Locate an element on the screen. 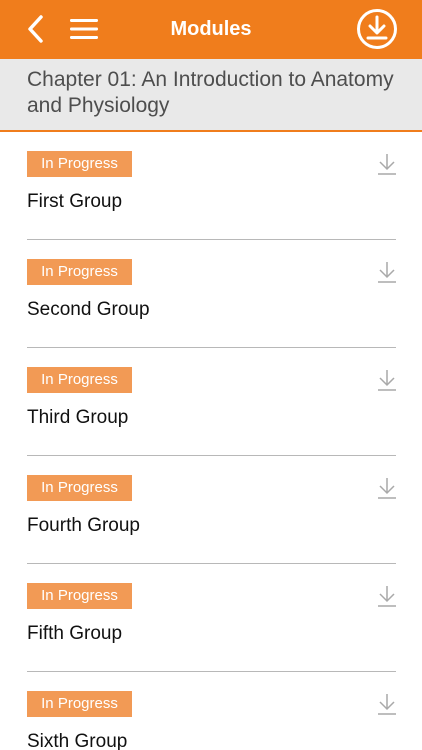 The image size is (422, 750). module-name: Fifth Group is located at coordinates (75, 633).